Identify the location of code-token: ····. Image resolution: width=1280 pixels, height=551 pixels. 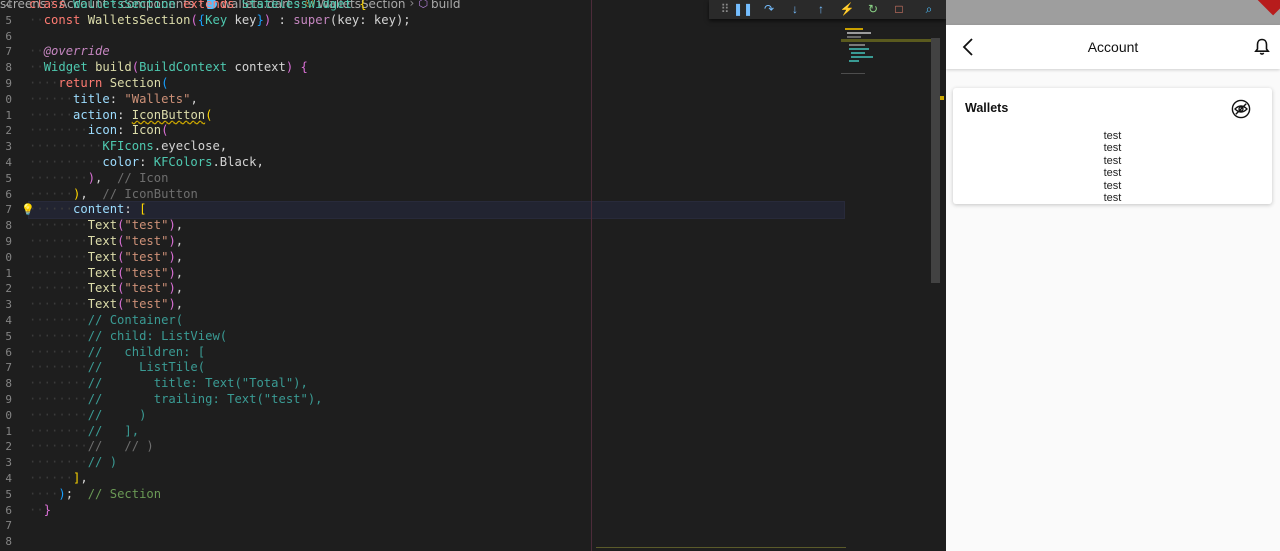
(44, 82).